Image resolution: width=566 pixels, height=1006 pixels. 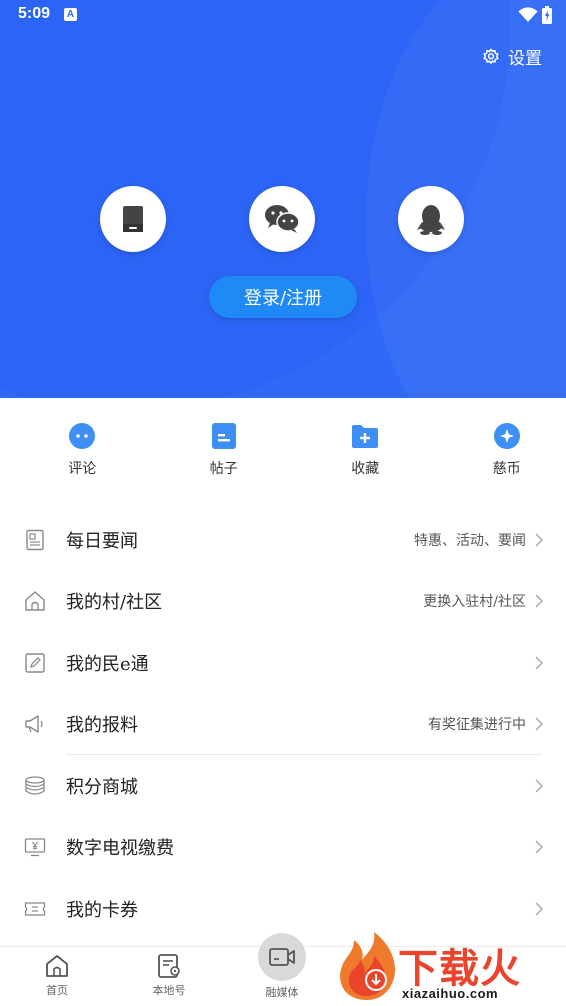 I want to click on video-camera-icon, so click(x=282, y=957).